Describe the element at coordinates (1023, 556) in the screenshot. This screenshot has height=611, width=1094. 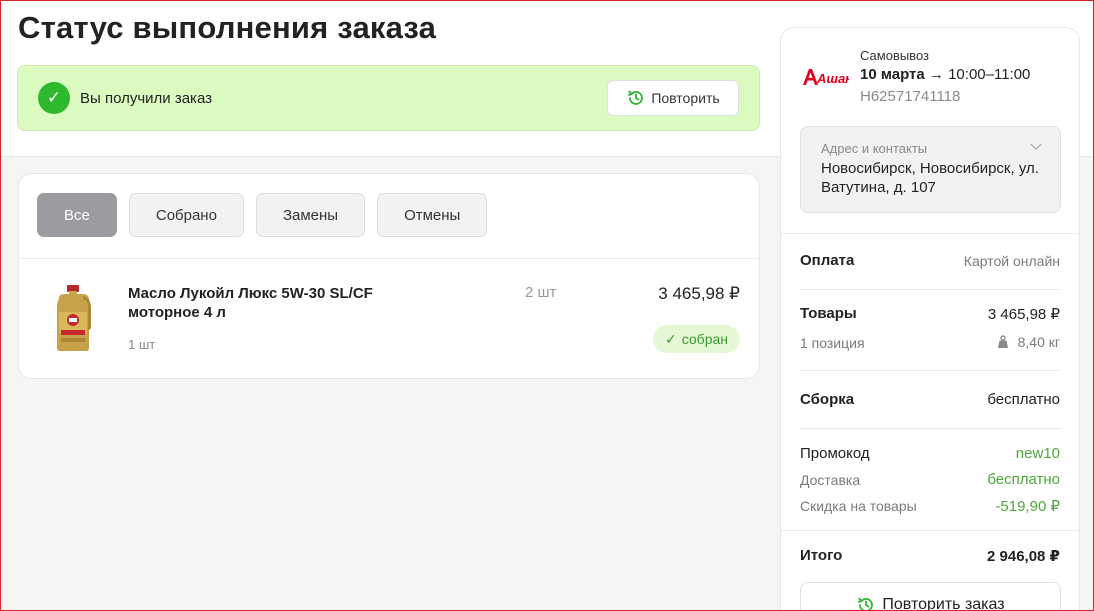
I see `total-value: 2 946,08 ₽` at that location.